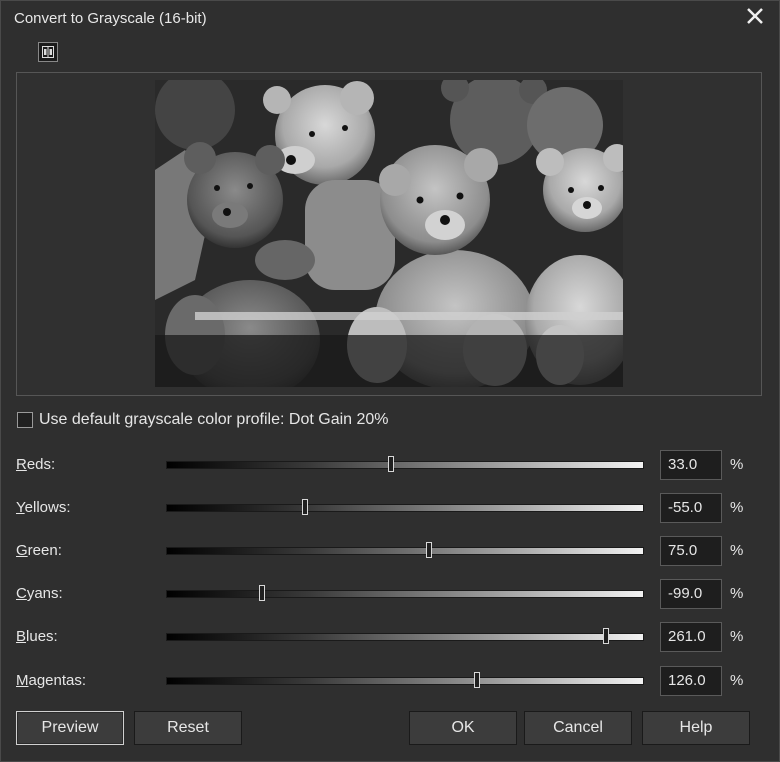 The width and height of the screenshot is (780, 762). Describe the element at coordinates (605, 636) in the screenshot. I see `slider-thumb-blues` at that location.